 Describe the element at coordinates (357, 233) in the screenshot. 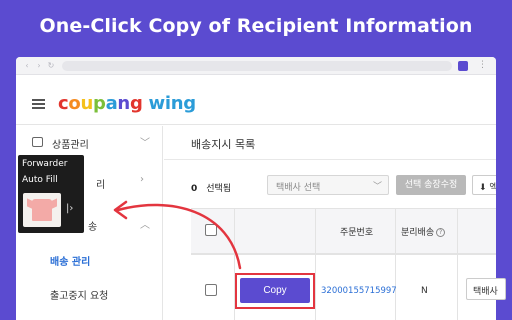

I see `column-header-order-number: 주문번호` at that location.